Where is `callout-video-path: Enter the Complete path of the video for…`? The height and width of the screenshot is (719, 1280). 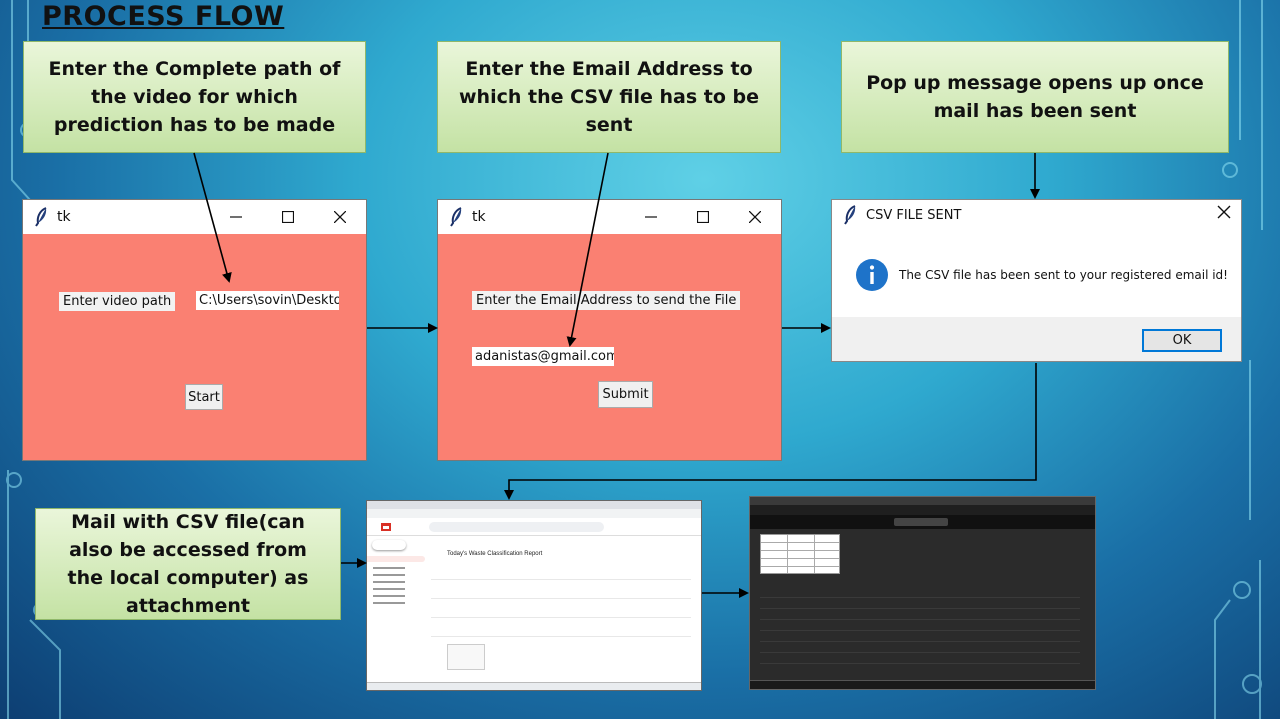 callout-video-path: Enter the Complete path of the video for… is located at coordinates (194, 97).